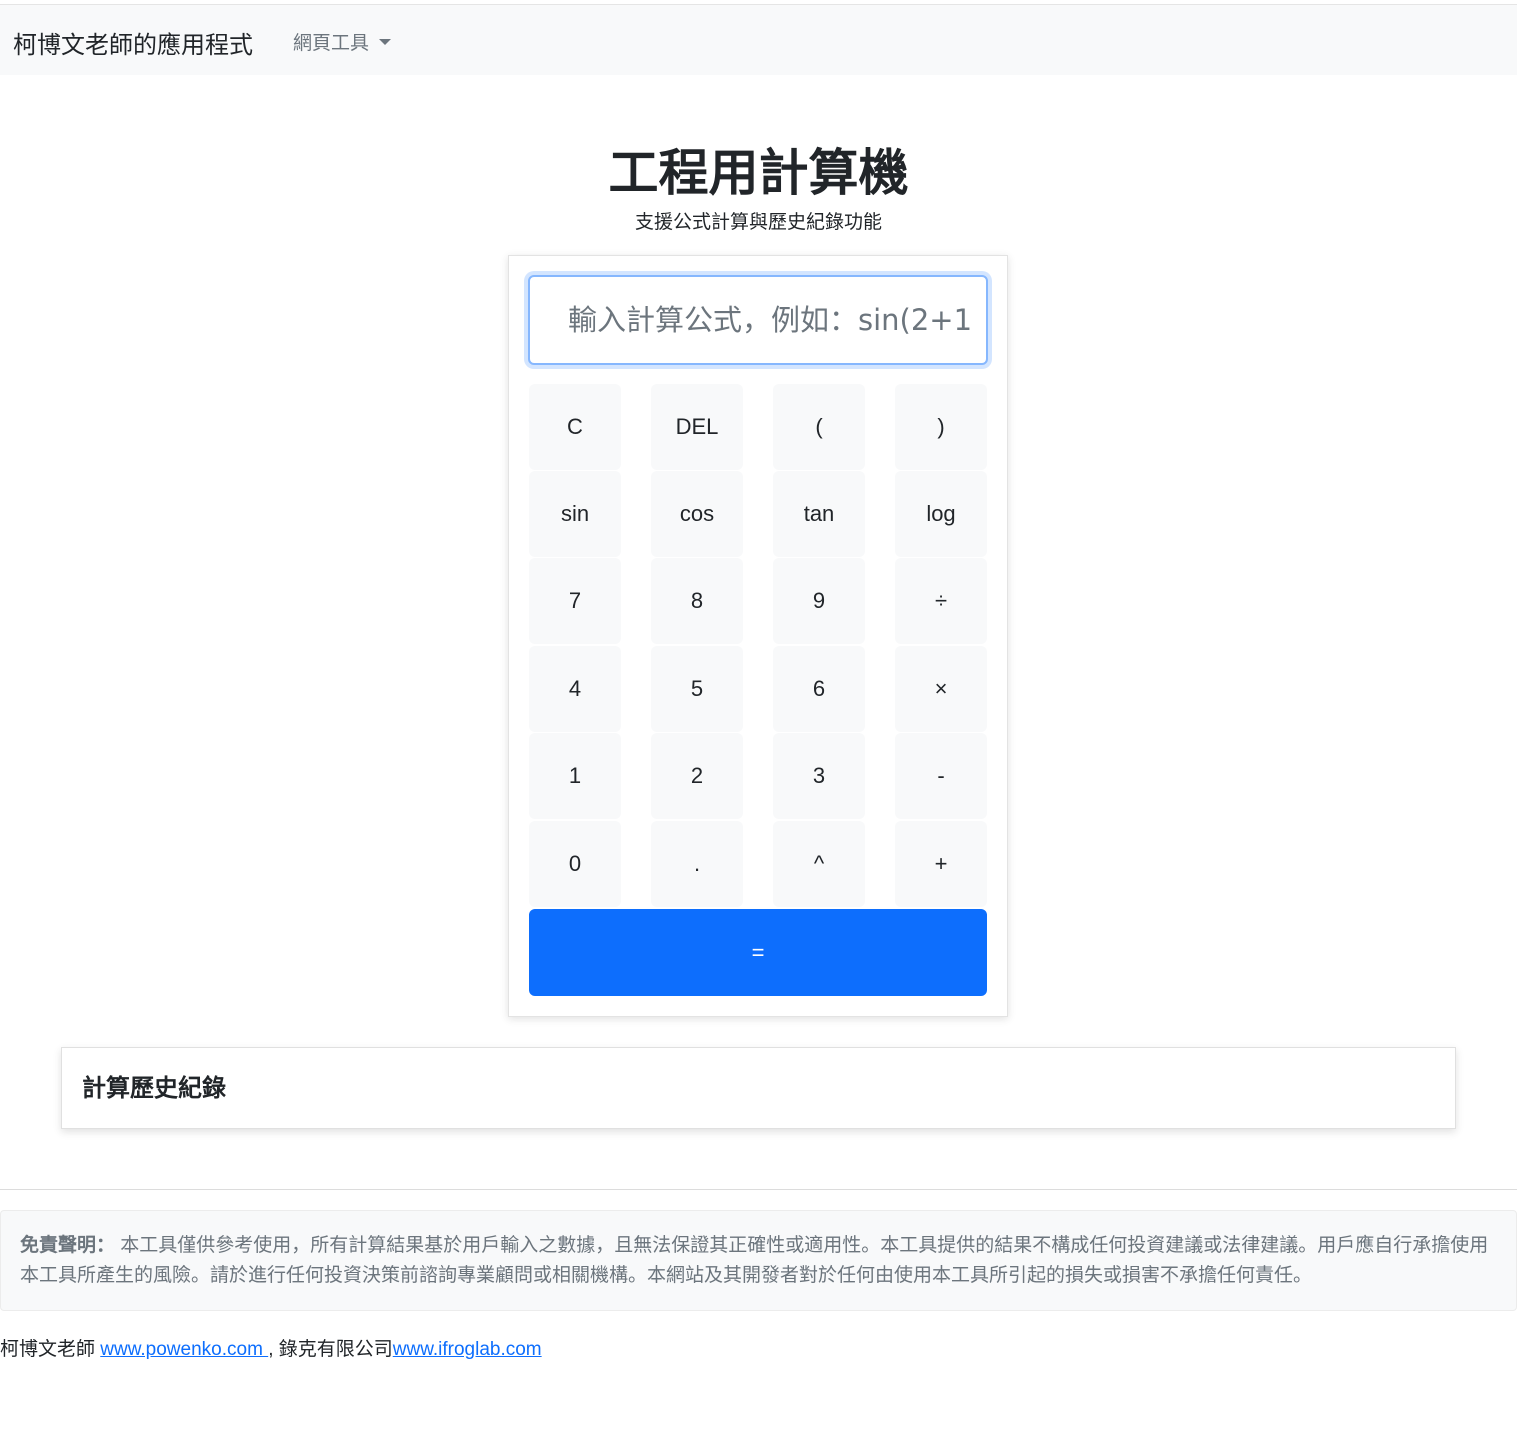 The width and height of the screenshot is (1517, 1456). I want to click on key-plus-button: +, so click(941, 864).